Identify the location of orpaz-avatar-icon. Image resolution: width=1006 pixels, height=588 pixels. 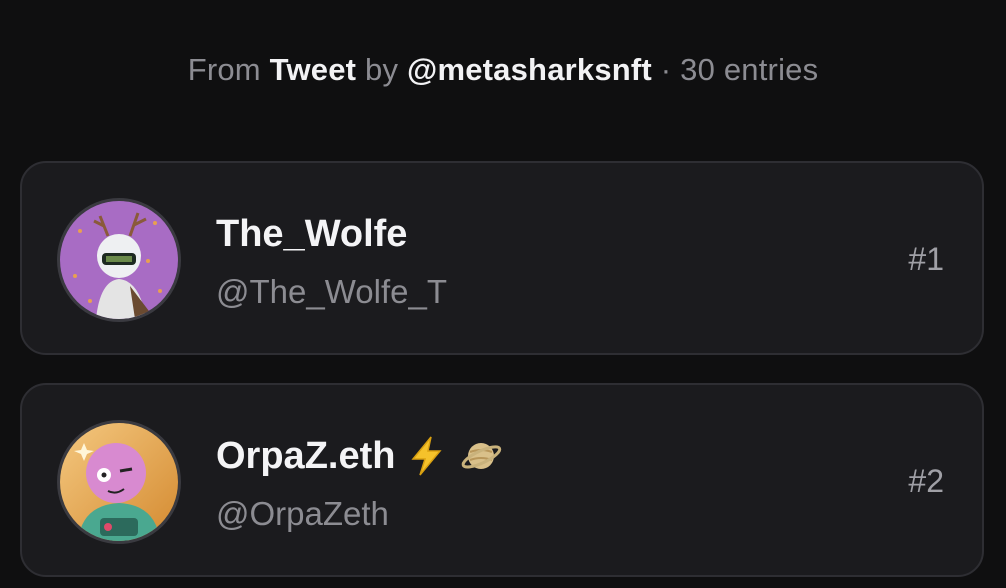
(119, 482).